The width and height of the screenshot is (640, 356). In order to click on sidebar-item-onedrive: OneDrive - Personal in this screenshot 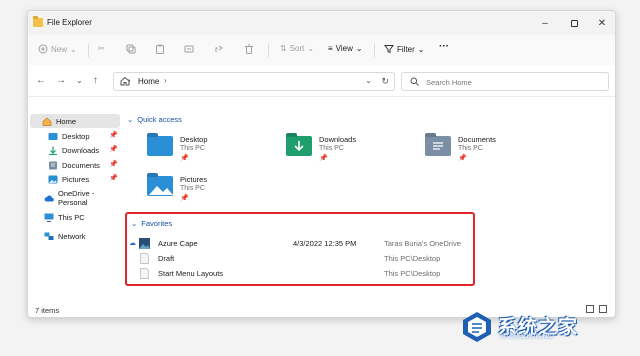, I will do `click(77, 198)`.